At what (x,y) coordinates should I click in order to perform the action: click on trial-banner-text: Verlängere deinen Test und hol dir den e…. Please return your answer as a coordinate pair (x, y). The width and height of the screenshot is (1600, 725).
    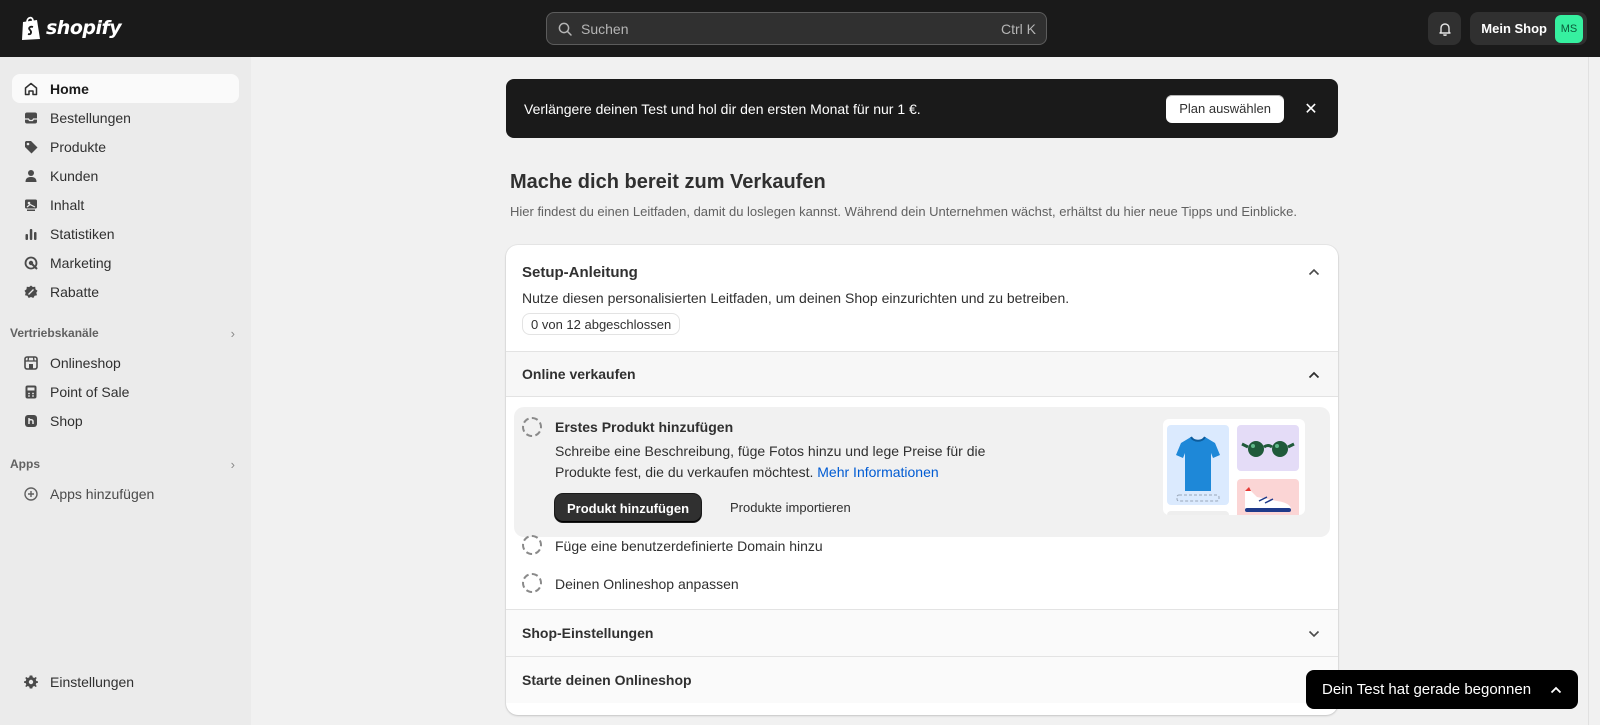
    Looking at the image, I should click on (722, 108).